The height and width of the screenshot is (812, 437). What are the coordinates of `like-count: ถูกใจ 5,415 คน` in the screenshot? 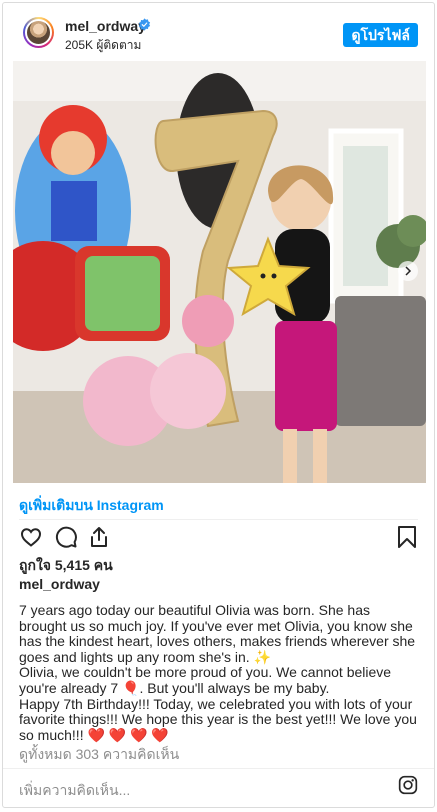 It's located at (66, 566).